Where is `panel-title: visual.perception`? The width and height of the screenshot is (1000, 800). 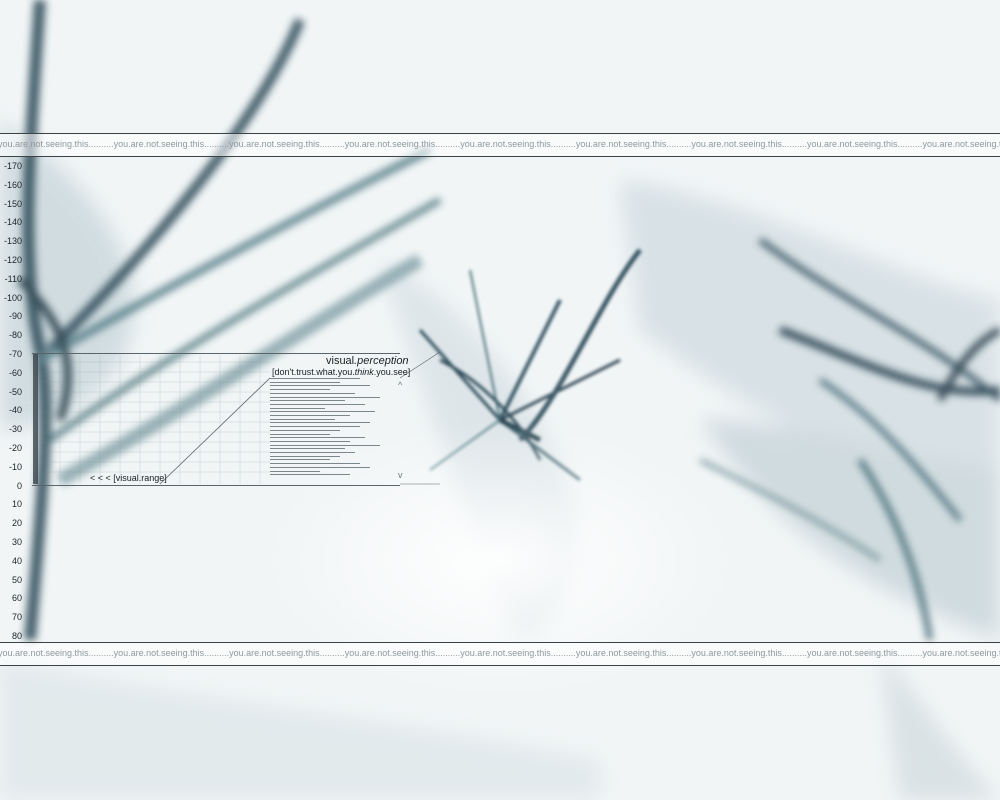
panel-title: visual.perception is located at coordinates (367, 361).